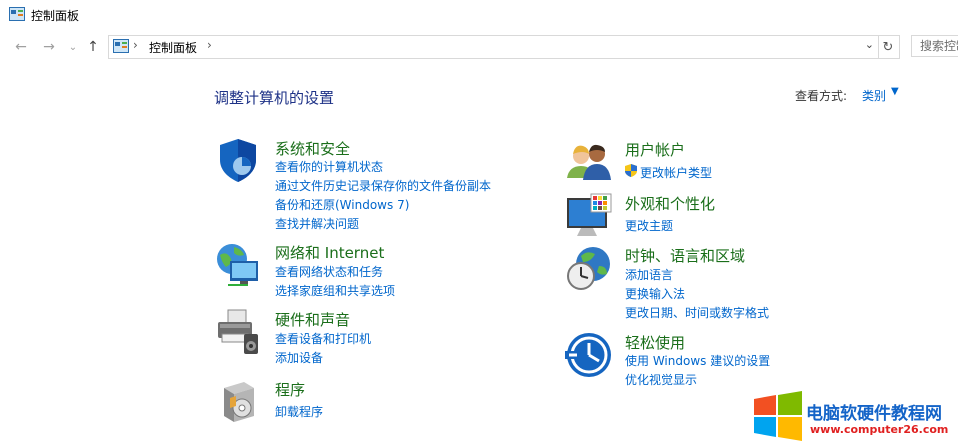 The height and width of the screenshot is (448, 958). Describe the element at coordinates (317, 223) in the screenshot. I see `link-troubleshoot: 查找并解决问题` at that location.